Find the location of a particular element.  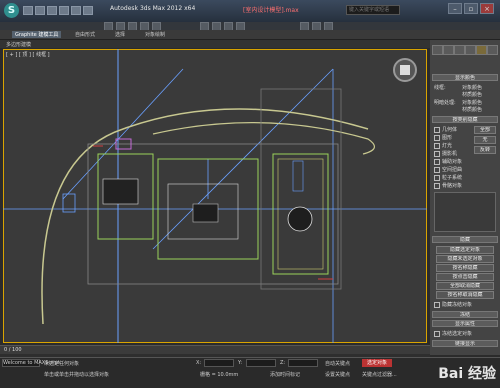

auto-key-label: 自动关键点 is located at coordinates (338, 364).